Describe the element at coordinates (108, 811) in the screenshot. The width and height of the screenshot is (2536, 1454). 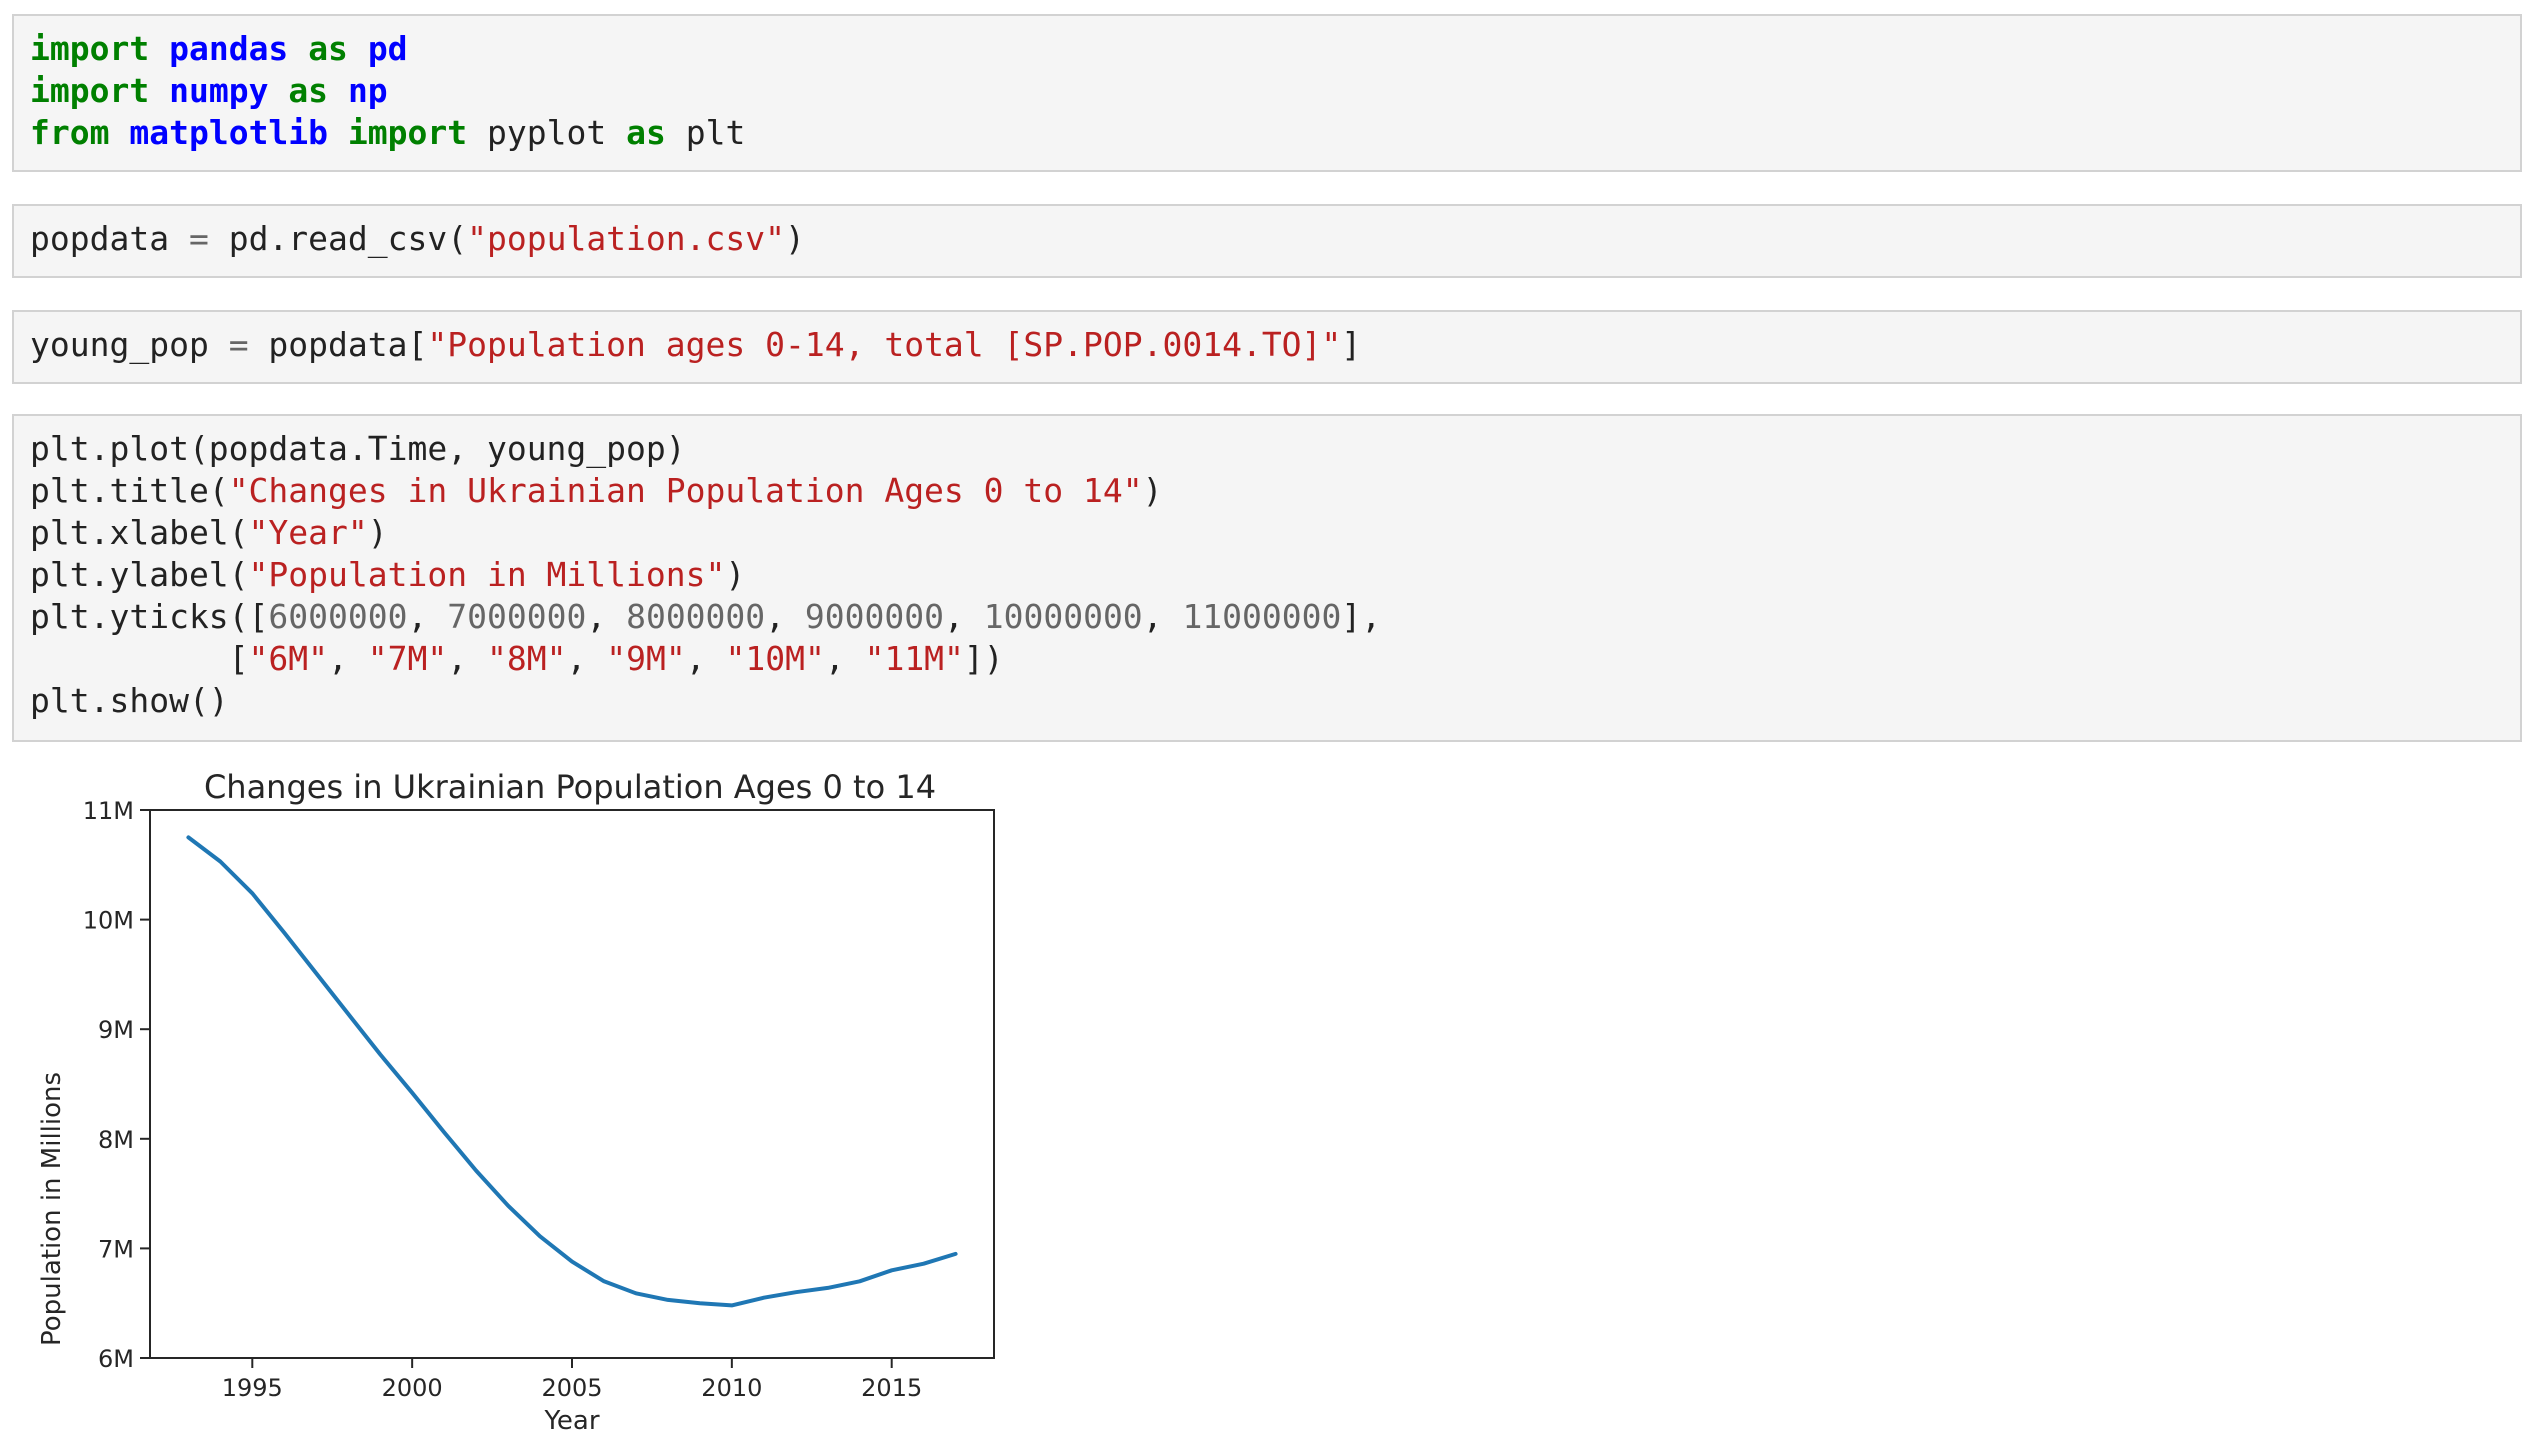
I see `y-tick-label: 11M` at that location.